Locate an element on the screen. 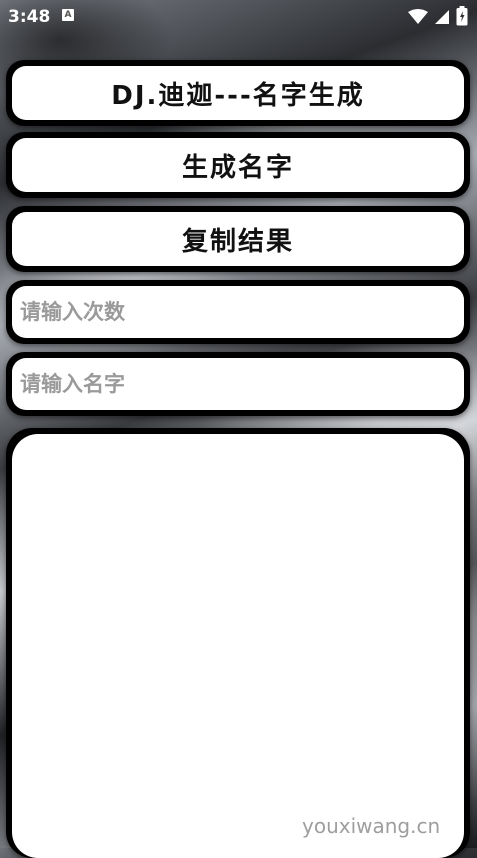  status-bar: 3:48 A is located at coordinates (238, 17).